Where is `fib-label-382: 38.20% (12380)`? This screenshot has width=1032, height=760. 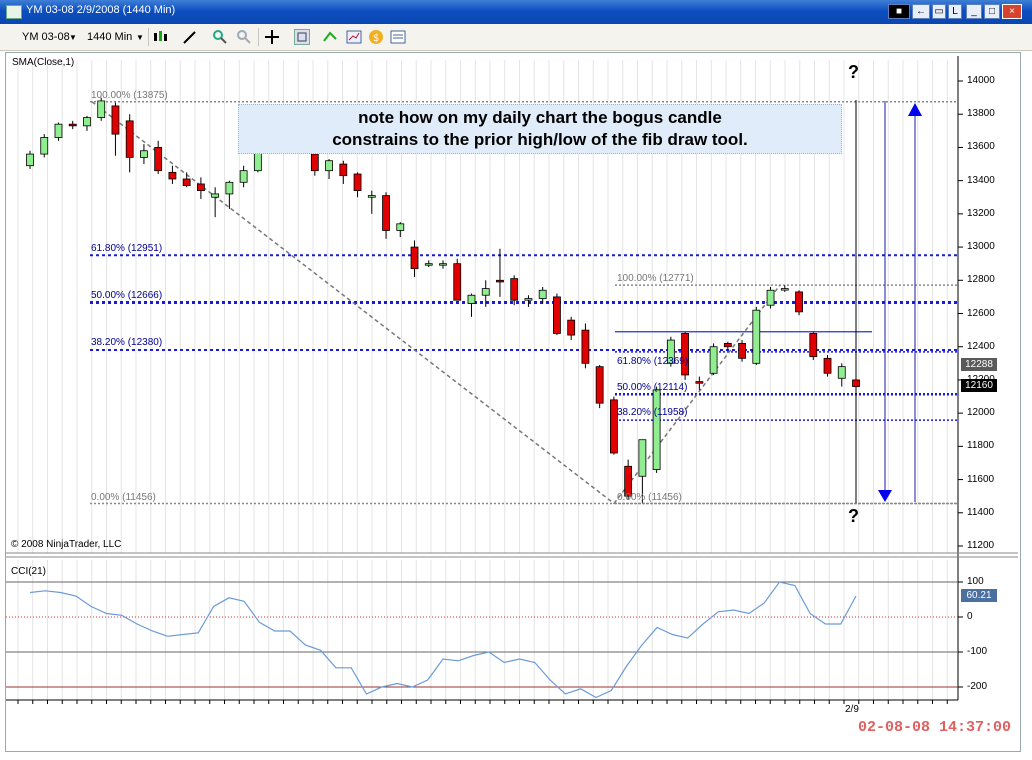
fib-label-382: 38.20% (12380) is located at coordinates (127, 342).